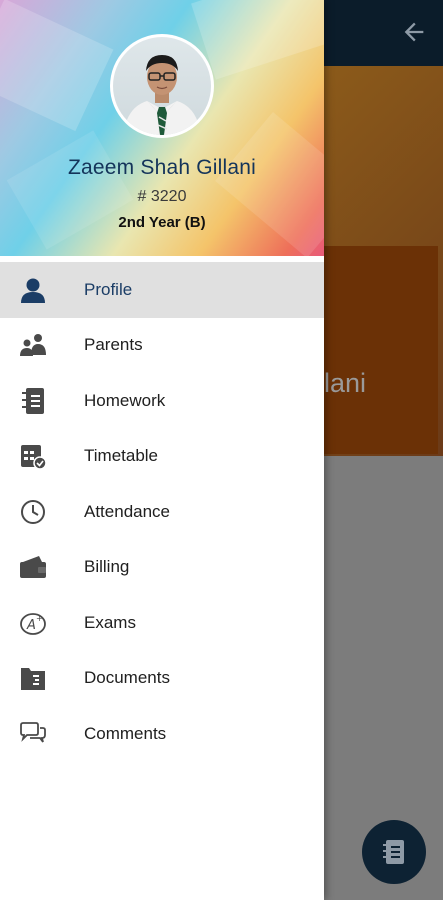  What do you see at coordinates (121, 456) in the screenshot?
I see `menu-item-label: Timetable` at bounding box center [121, 456].